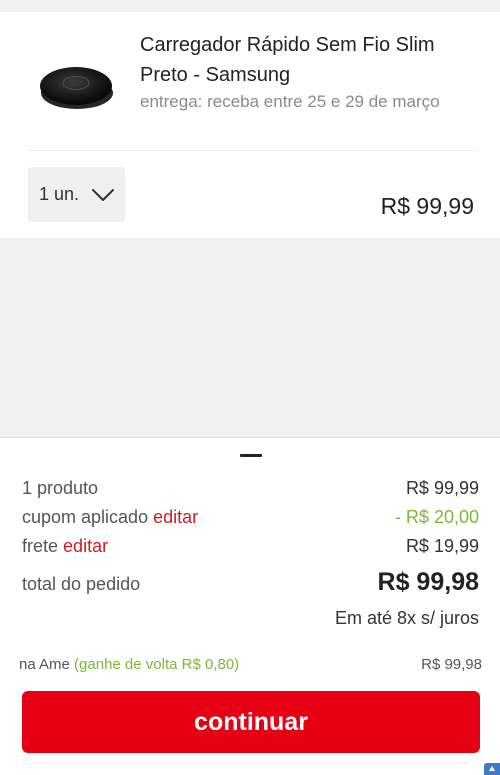  Describe the element at coordinates (251, 150) in the screenshot. I see `divider` at that location.